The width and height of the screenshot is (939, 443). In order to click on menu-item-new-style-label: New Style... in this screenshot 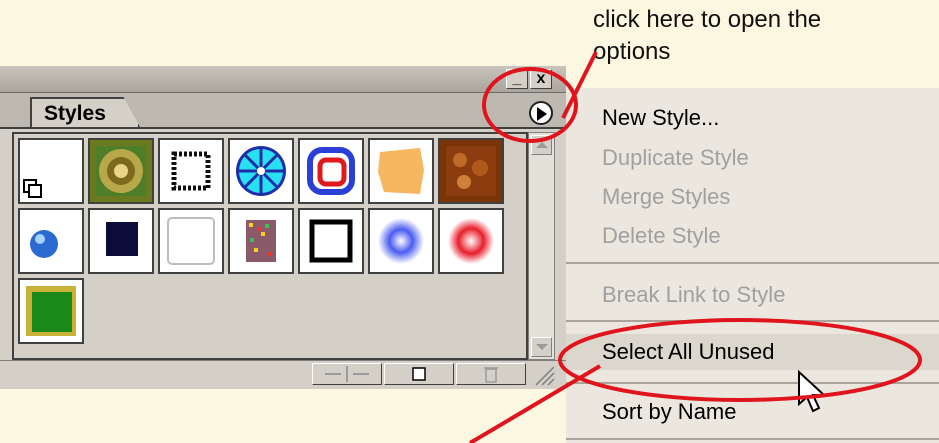, I will do `click(661, 117)`.